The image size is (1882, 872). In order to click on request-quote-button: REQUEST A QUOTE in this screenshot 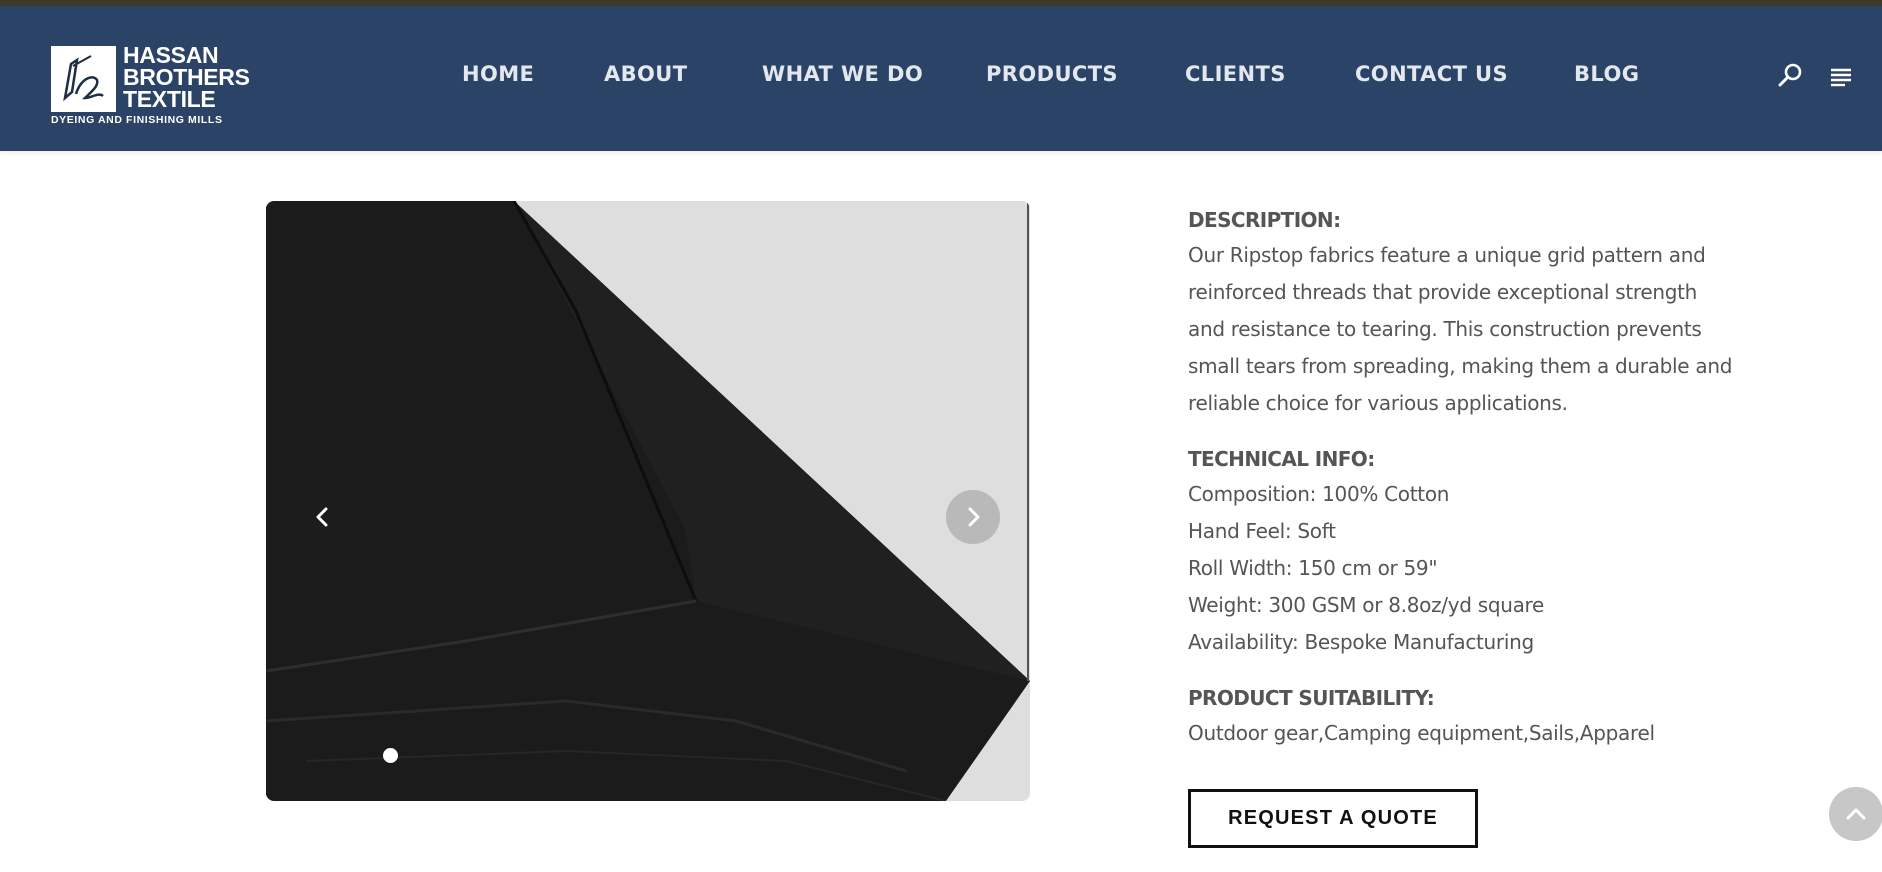, I will do `click(1333, 818)`.